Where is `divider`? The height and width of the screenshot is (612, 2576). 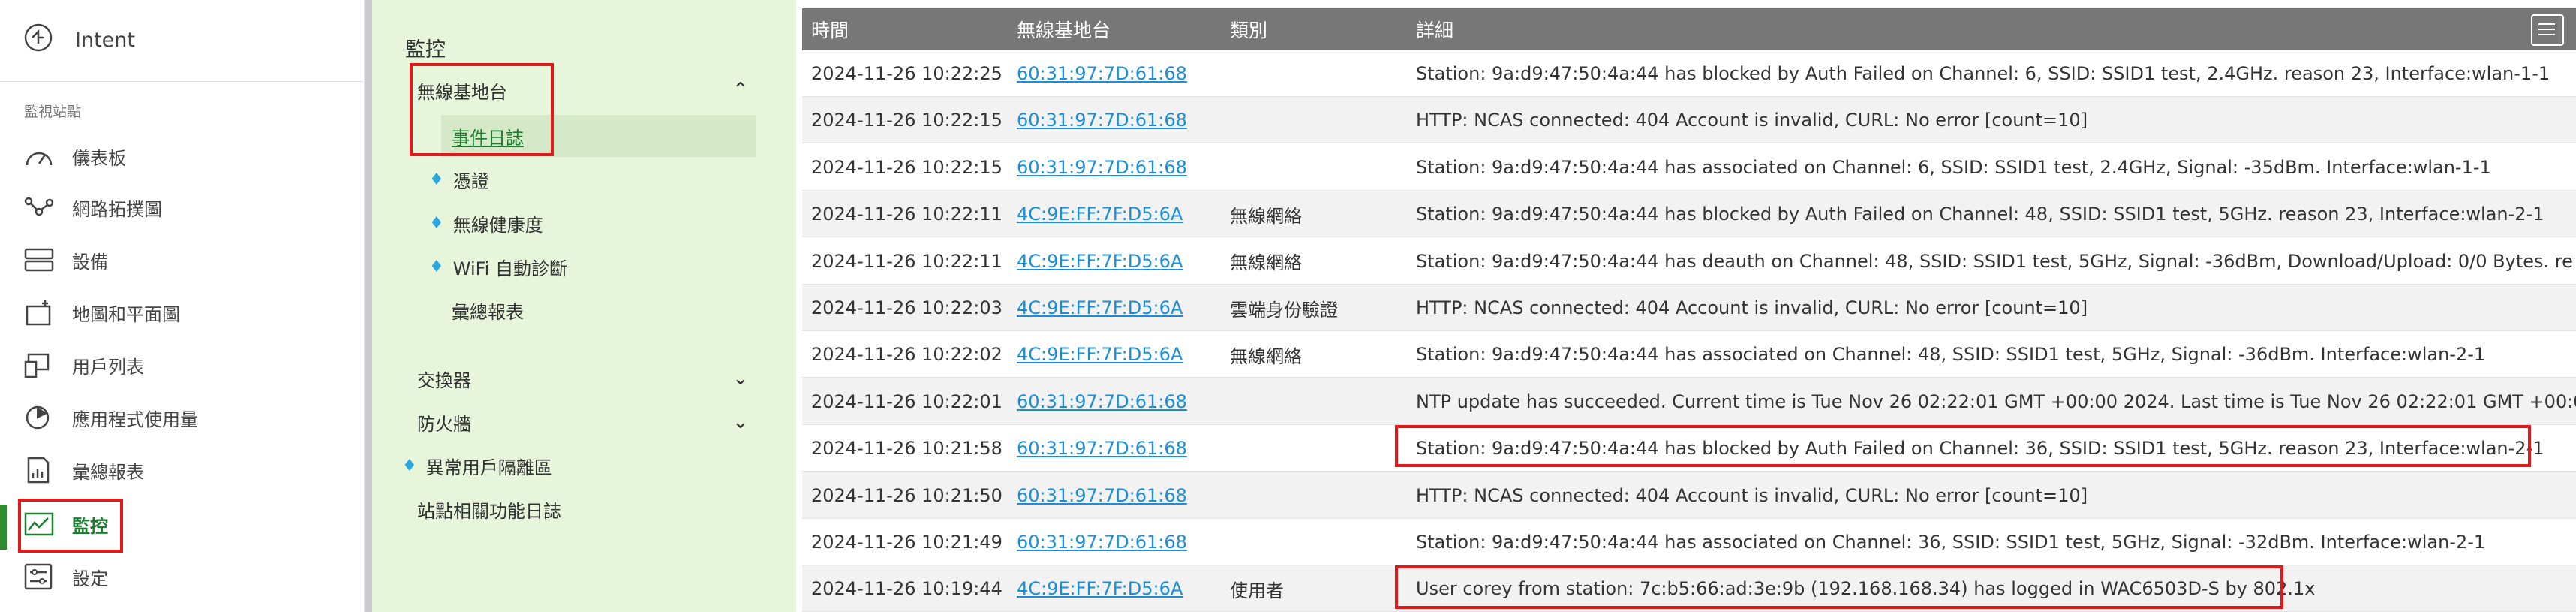 divider is located at coordinates (182, 81).